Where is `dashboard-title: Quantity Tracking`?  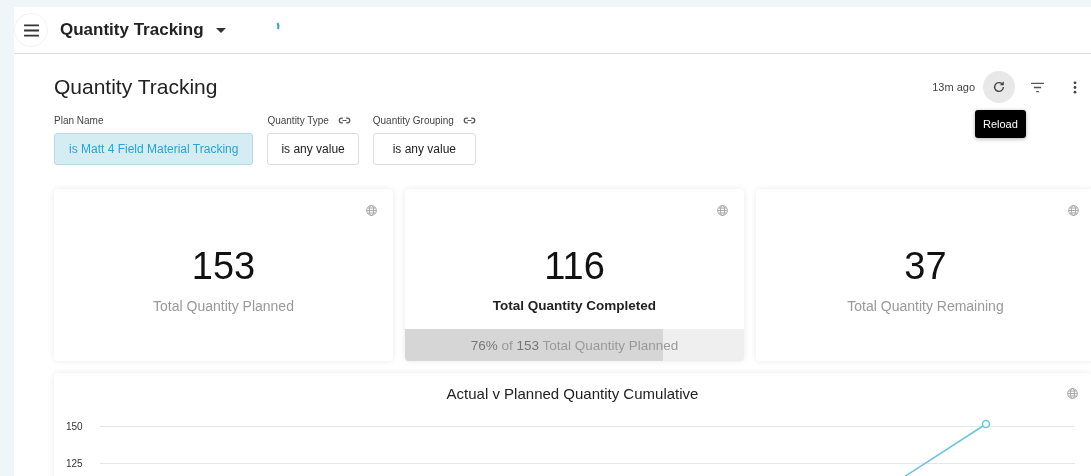 dashboard-title: Quantity Tracking is located at coordinates (136, 87).